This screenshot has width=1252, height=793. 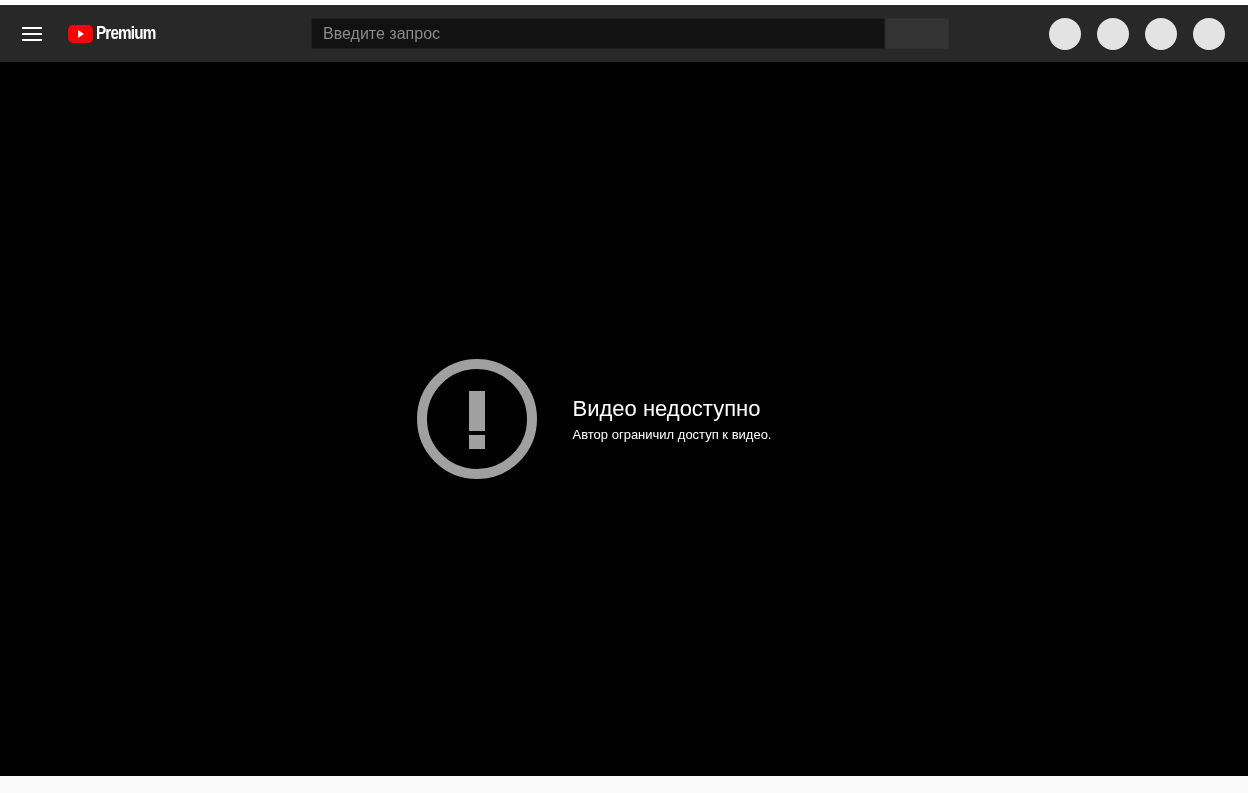 What do you see at coordinates (598, 33) in the screenshot?
I see `search-field: Введите запрос` at bounding box center [598, 33].